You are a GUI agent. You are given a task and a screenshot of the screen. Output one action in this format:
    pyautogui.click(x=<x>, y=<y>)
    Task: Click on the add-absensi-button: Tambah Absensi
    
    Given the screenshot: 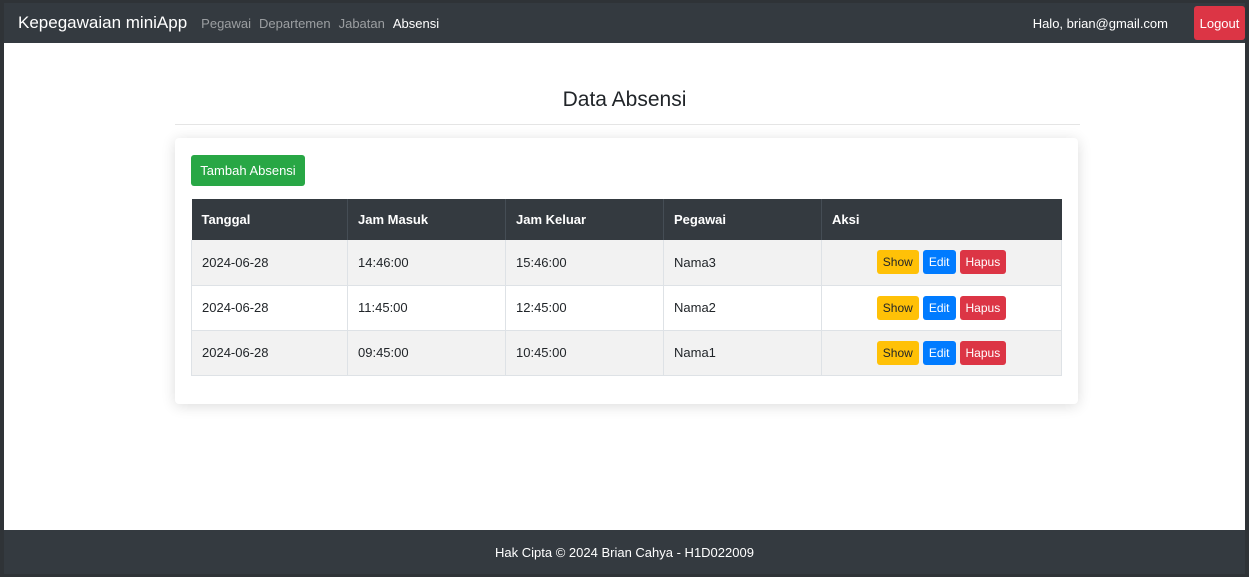 What is the action you would take?
    pyautogui.click(x=248, y=170)
    